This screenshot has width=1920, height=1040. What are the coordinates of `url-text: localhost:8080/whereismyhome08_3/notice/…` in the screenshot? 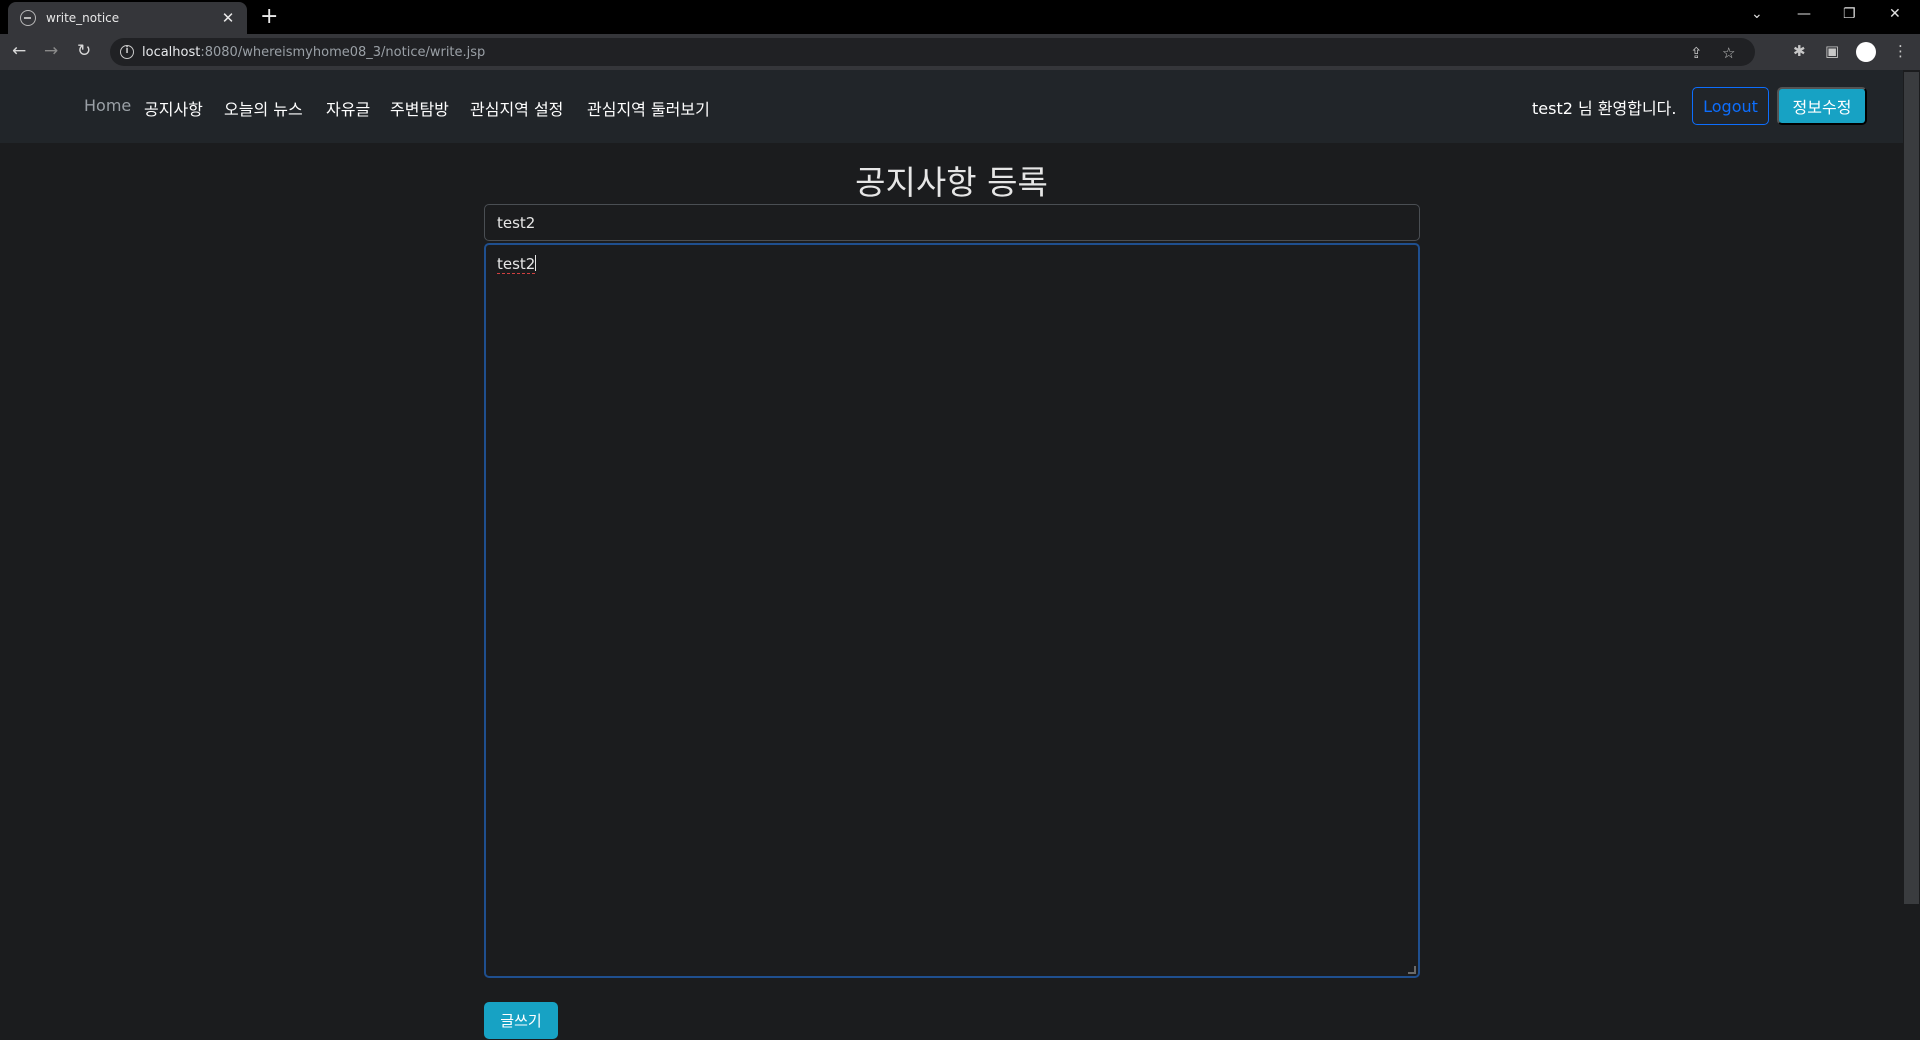 It's located at (313, 52).